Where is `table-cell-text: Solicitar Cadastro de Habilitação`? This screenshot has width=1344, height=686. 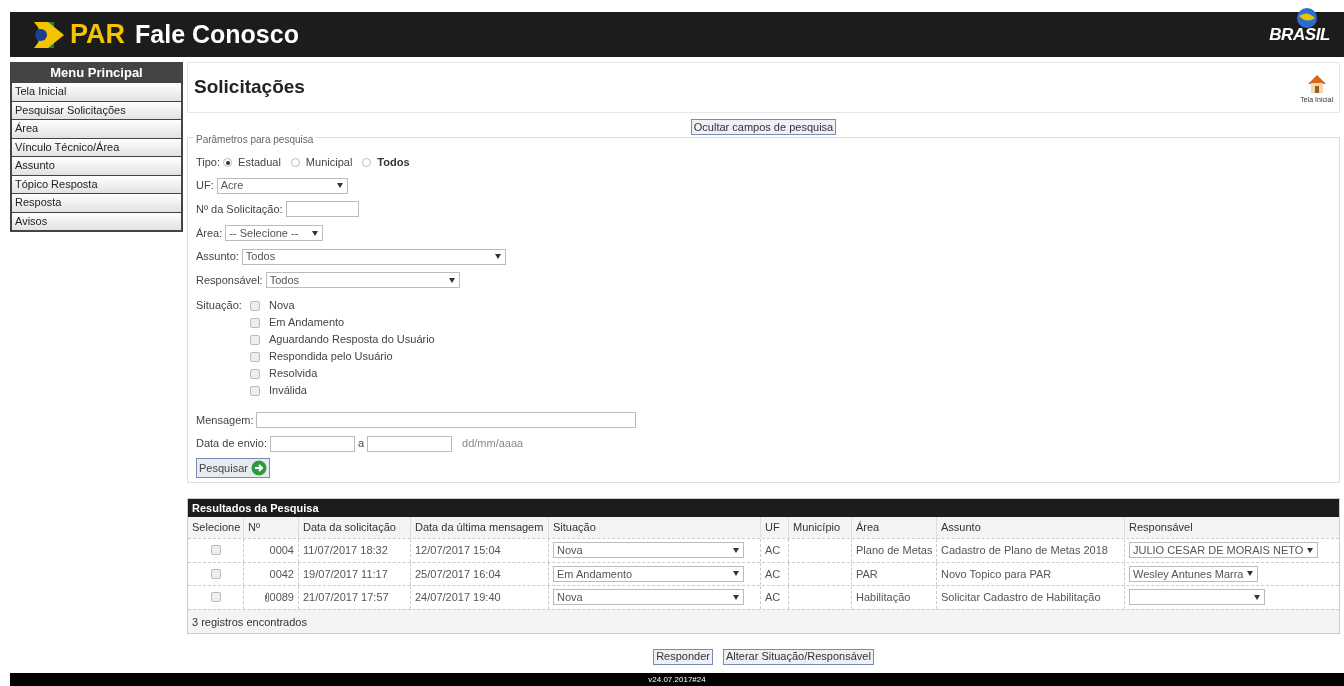 table-cell-text: Solicitar Cadastro de Habilitação is located at coordinates (1021, 597).